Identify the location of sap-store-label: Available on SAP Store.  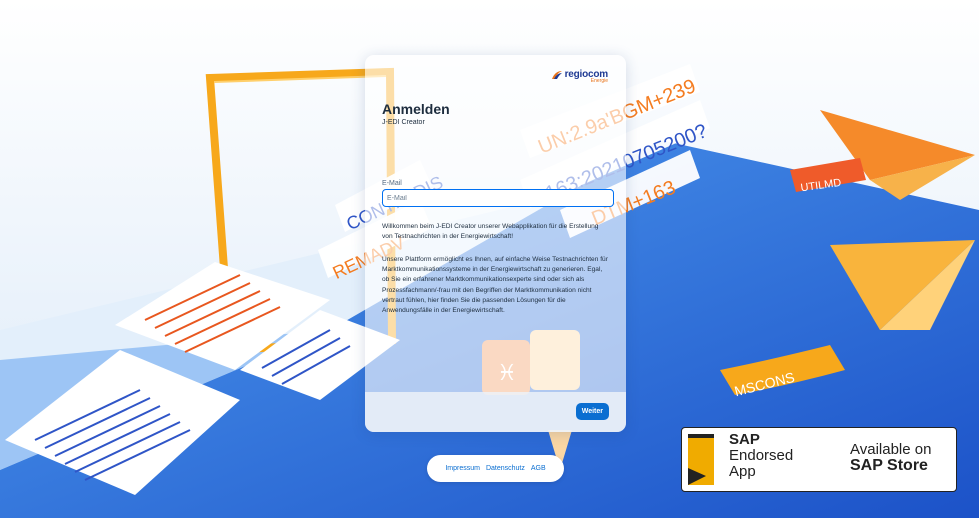
(890, 458).